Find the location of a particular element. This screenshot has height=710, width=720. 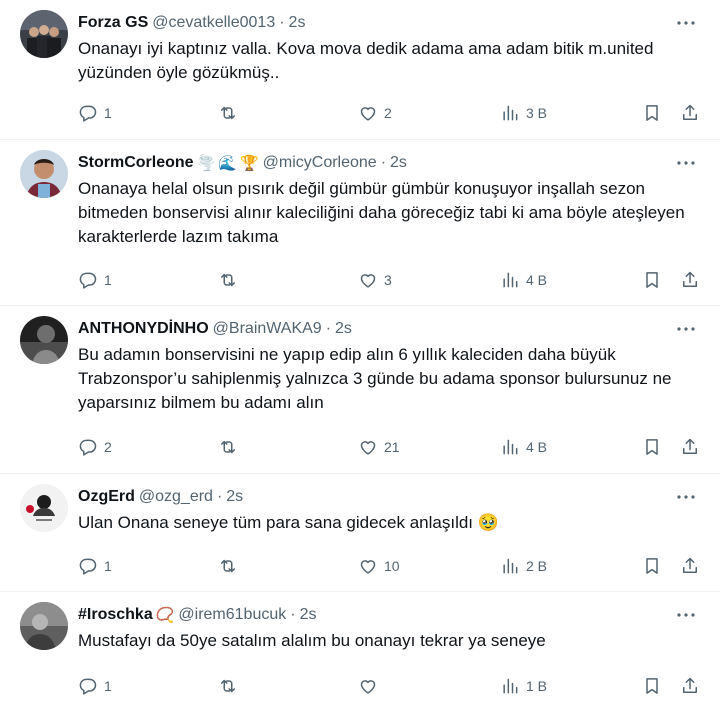

views-button: 2 B is located at coordinates (523, 566).